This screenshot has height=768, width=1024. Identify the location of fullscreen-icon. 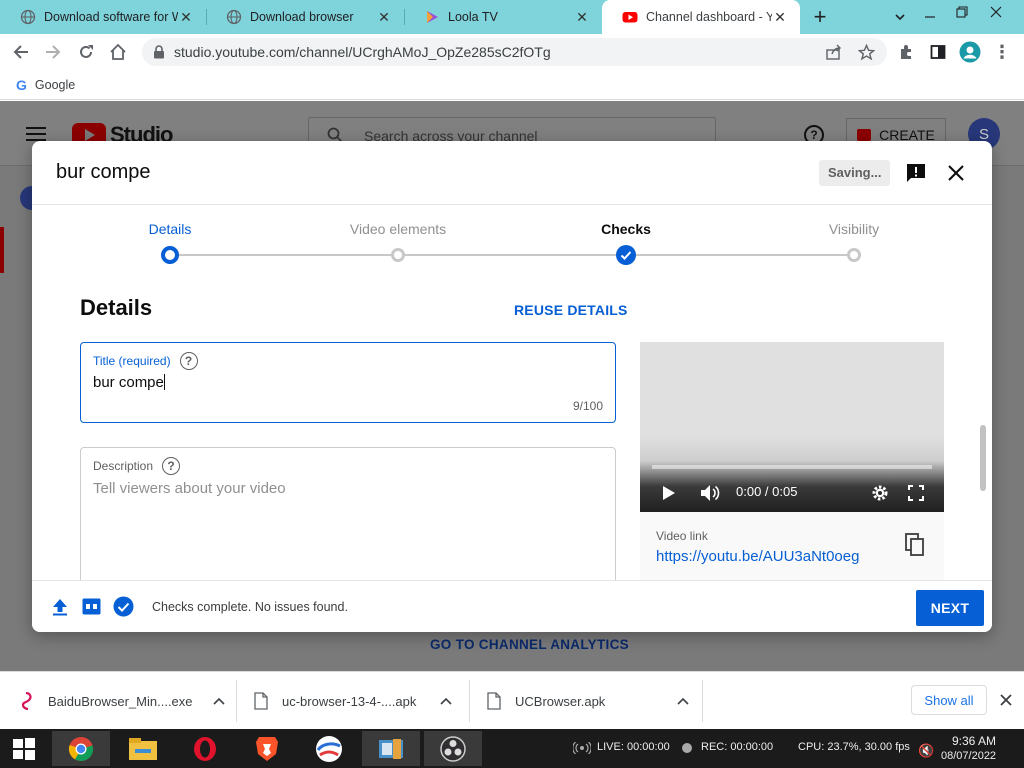
(916, 493).